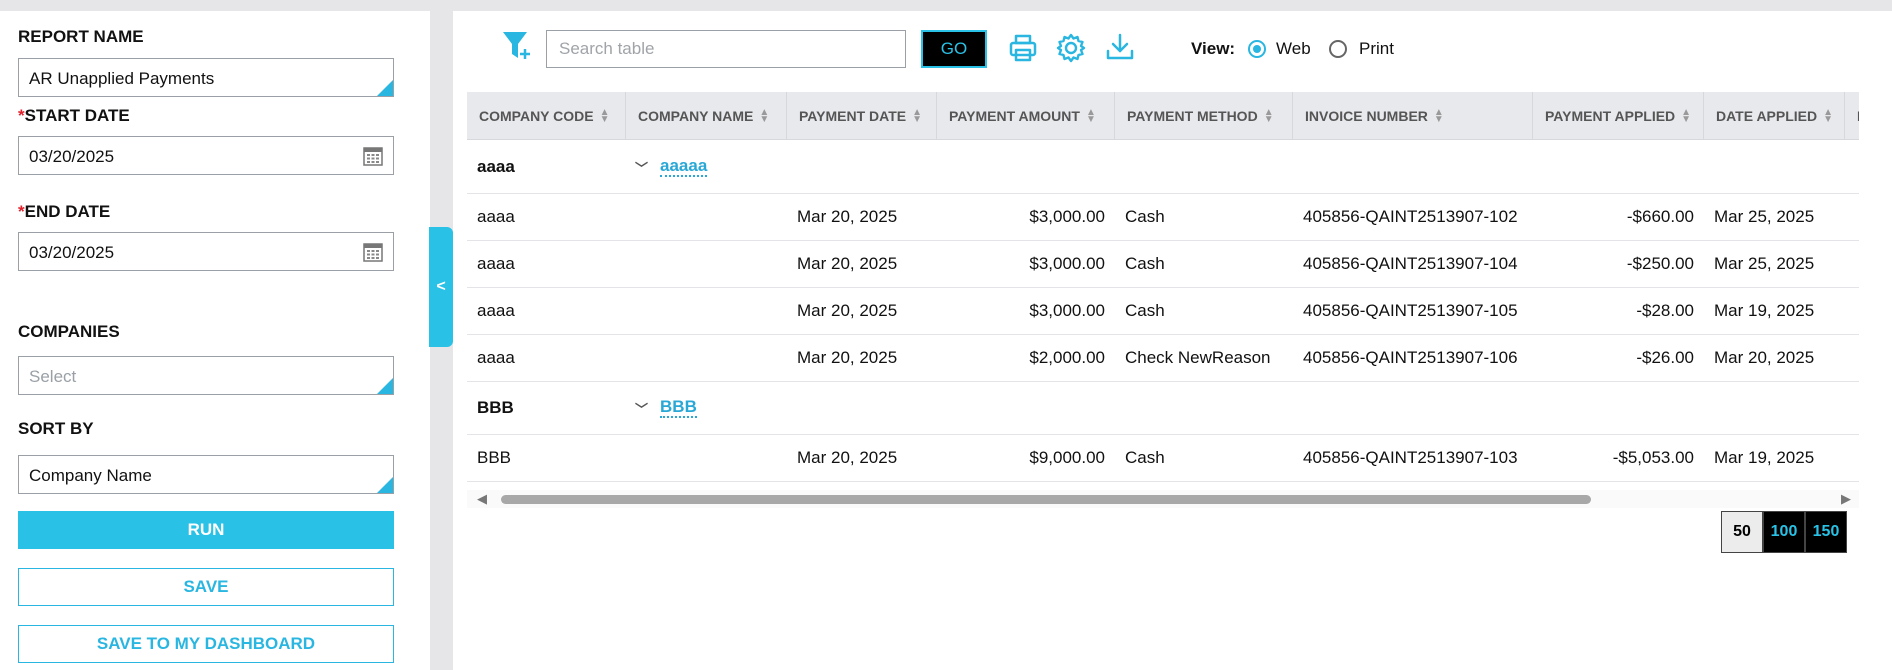  I want to click on group-row-bbb: BBB ﹀ BBB, so click(1163, 408).